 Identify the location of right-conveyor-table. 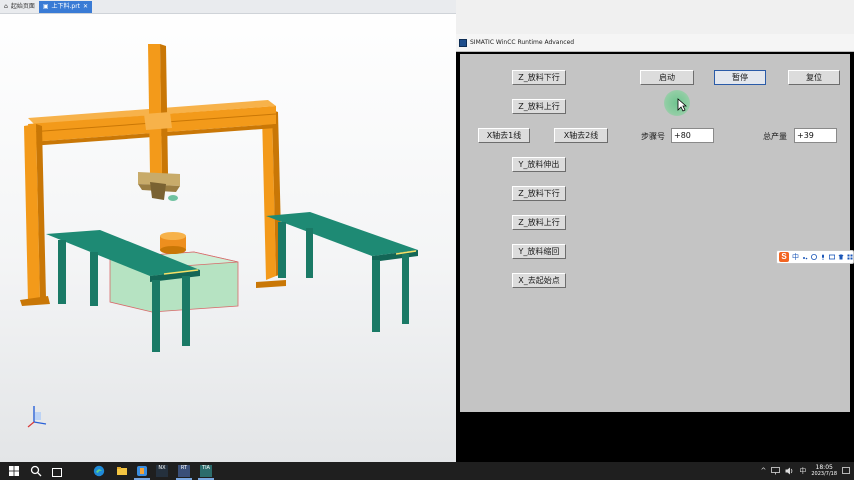
(342, 272).